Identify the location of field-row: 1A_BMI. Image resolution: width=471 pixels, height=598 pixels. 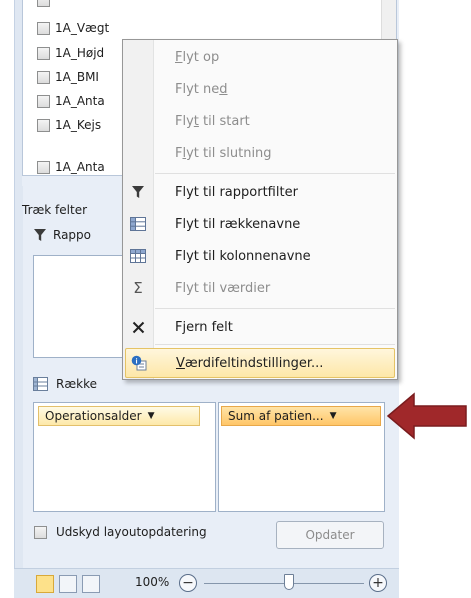
(68, 77).